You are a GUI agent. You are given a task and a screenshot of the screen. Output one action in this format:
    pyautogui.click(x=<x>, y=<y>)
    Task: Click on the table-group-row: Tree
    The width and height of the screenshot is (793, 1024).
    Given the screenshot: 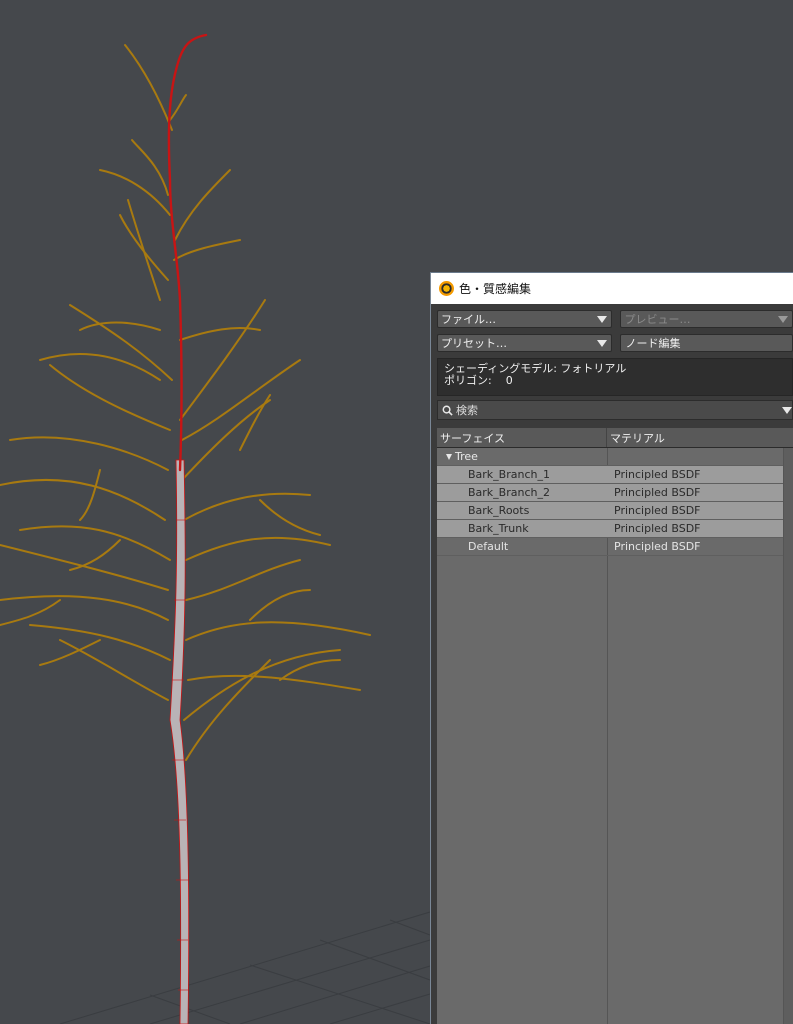 What is the action you would take?
    pyautogui.click(x=615, y=457)
    